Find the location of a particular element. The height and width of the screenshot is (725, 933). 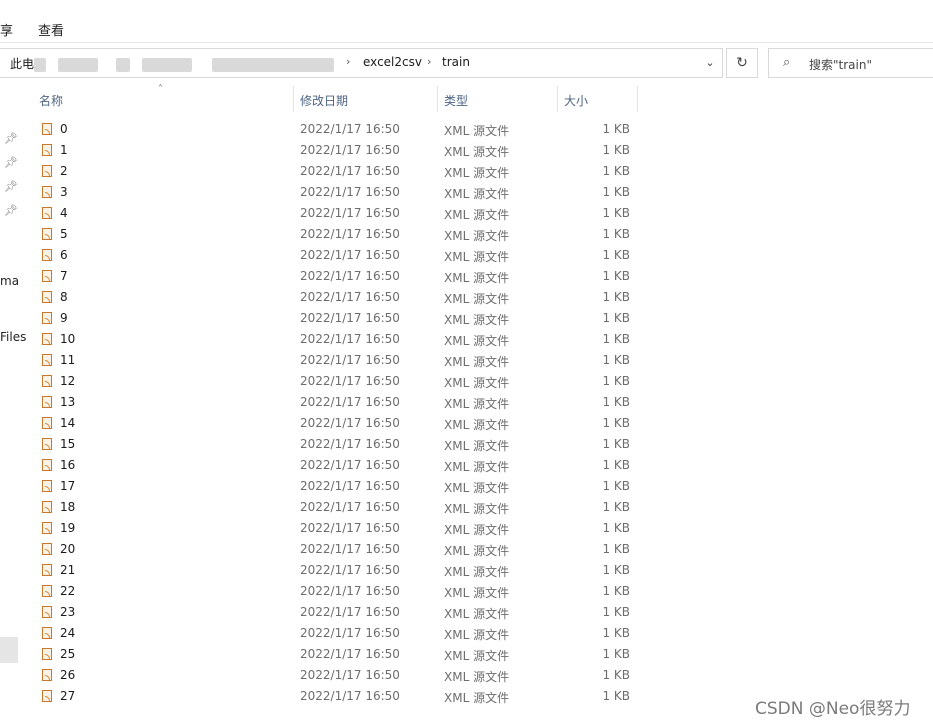

file-row: 22 2022/1/17 16:50 XML 源文件 1 KB is located at coordinates (320, 591).